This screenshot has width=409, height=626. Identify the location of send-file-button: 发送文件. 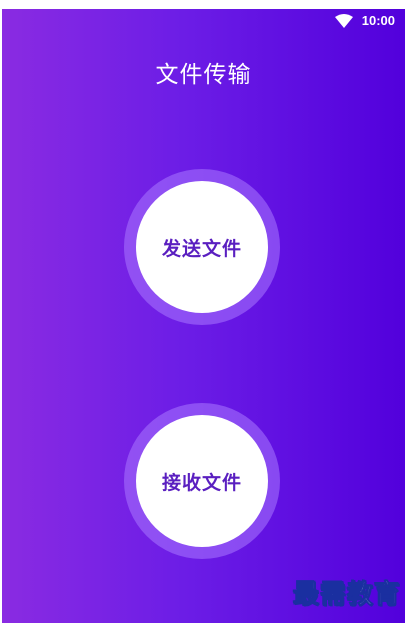
(202, 247).